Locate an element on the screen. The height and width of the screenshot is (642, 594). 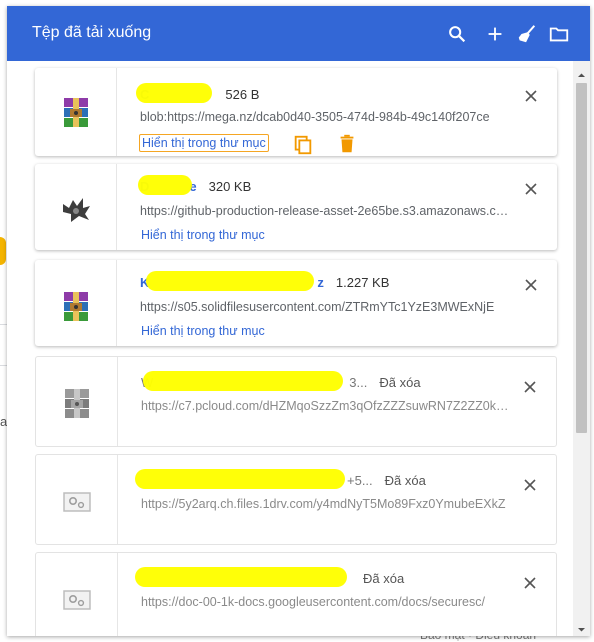
scrollbar is located at coordinates (581, 348).